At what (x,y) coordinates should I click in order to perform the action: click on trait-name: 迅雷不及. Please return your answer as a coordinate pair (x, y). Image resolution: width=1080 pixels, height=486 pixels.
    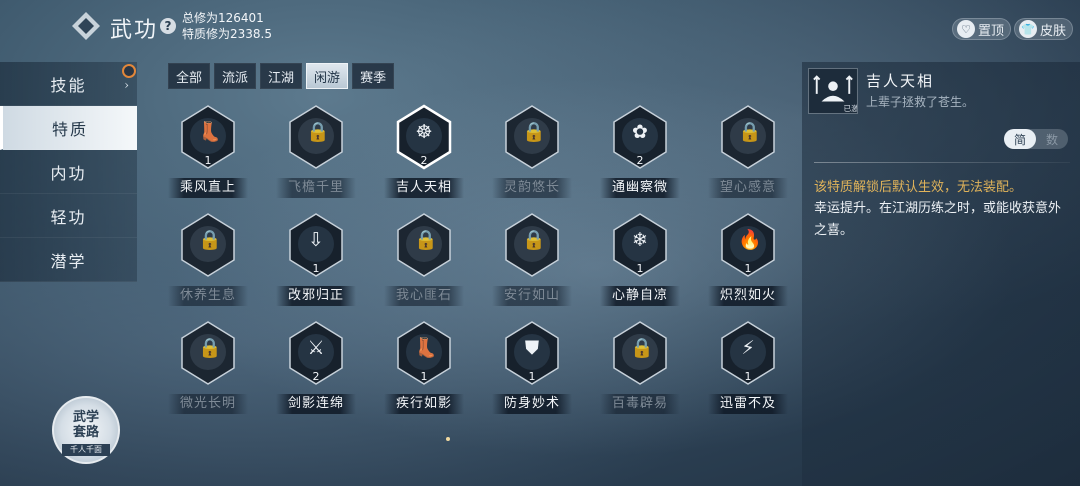
    Looking at the image, I should click on (748, 404).